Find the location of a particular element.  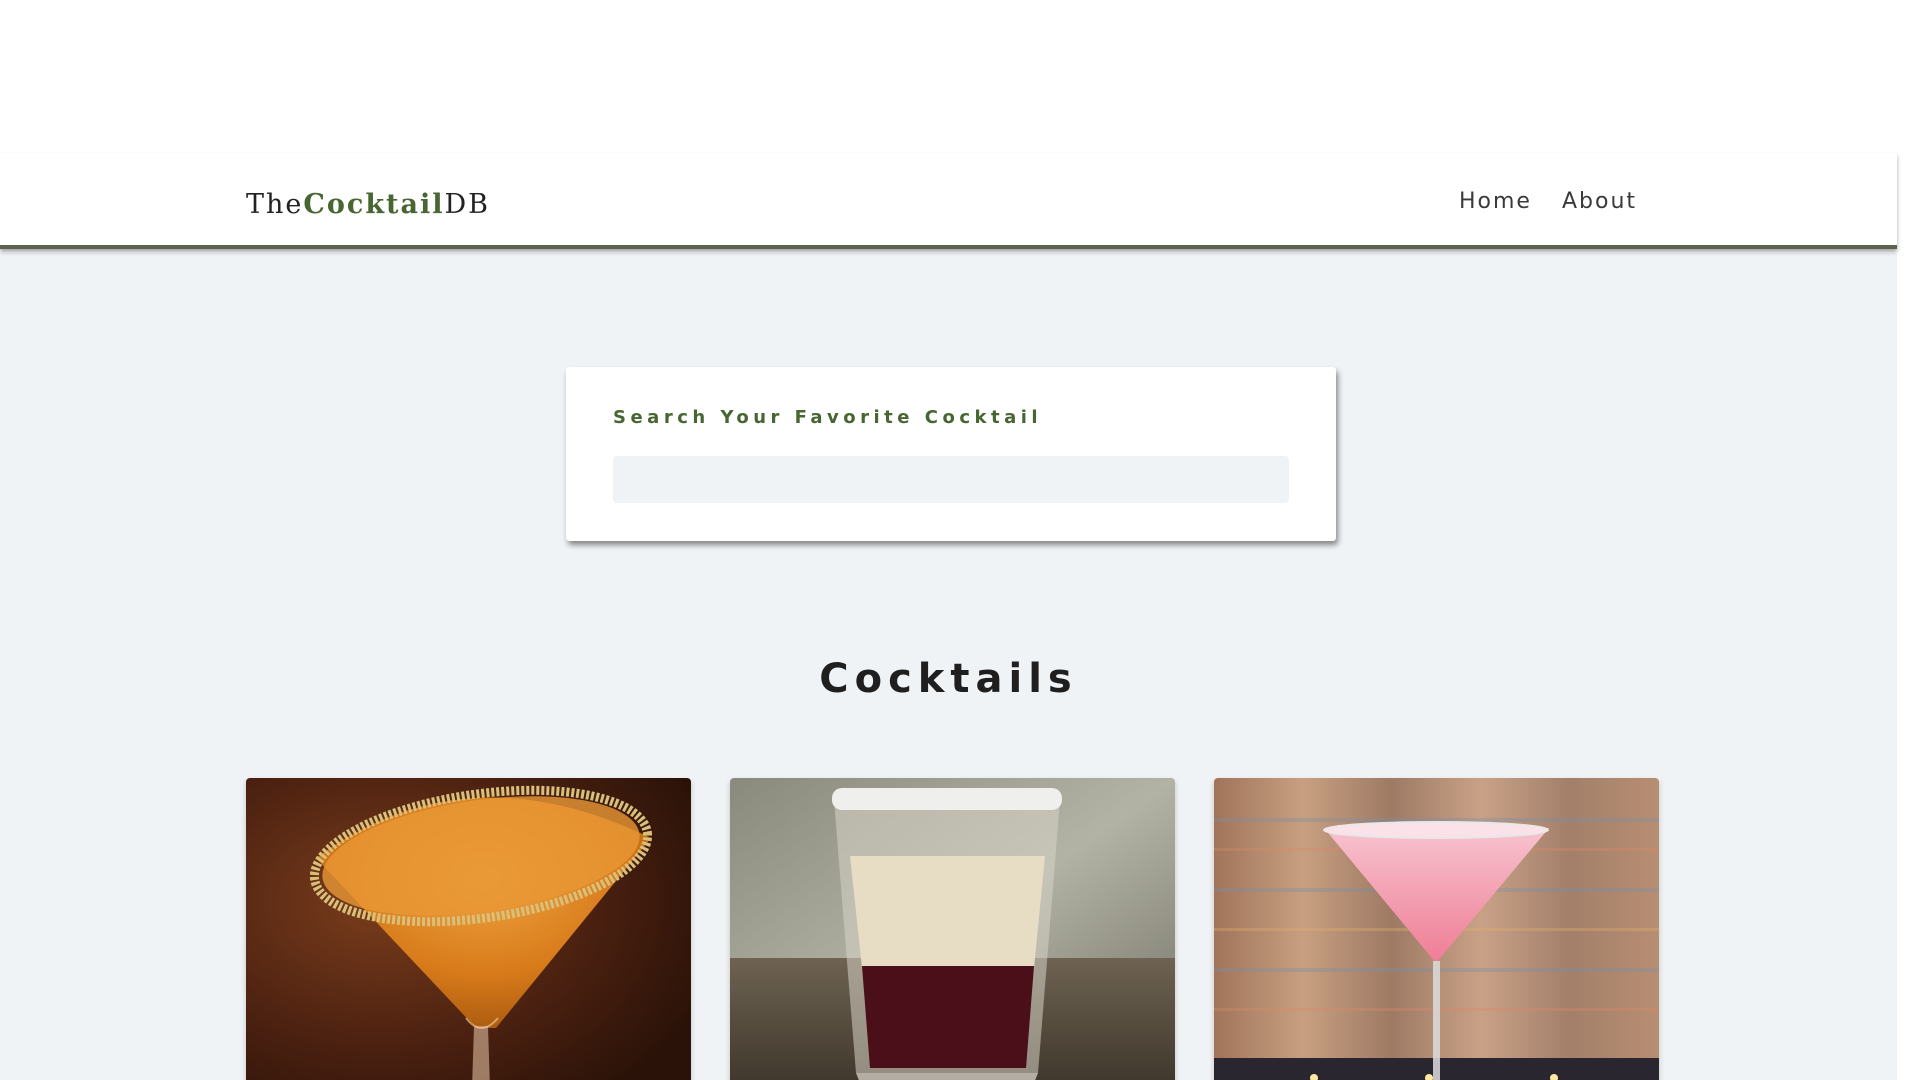

navbar: TheCocktailDB Home About is located at coordinates (948, 201).